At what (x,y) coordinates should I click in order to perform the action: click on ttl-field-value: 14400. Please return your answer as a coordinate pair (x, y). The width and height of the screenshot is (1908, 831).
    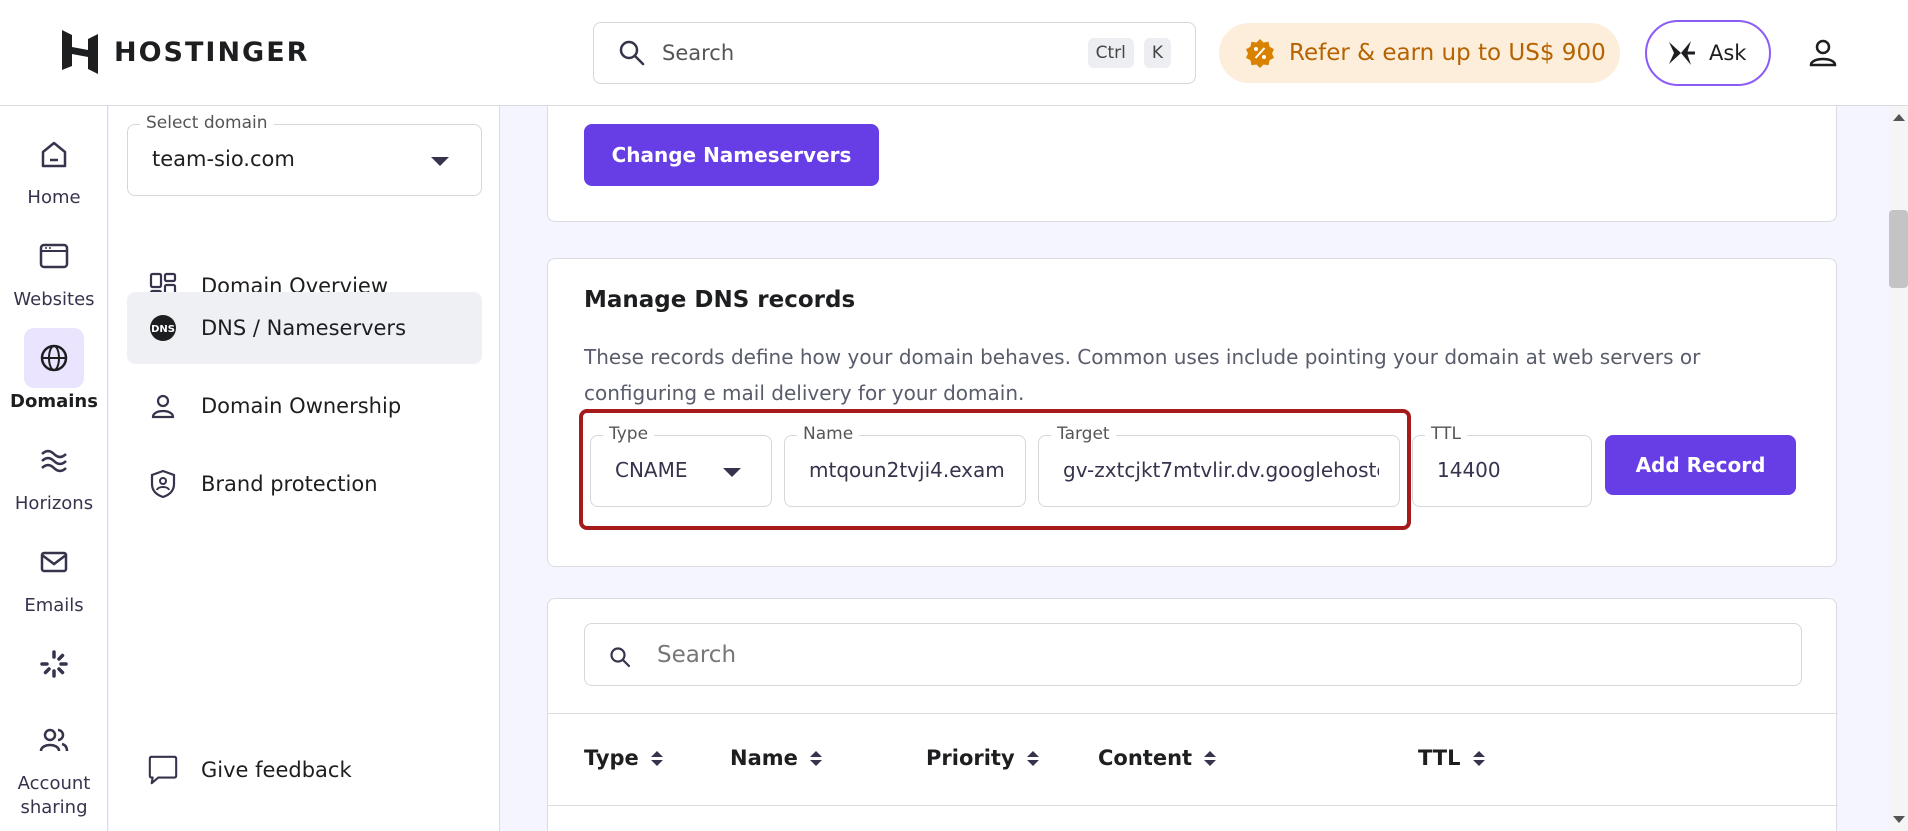
    Looking at the image, I should click on (1469, 470).